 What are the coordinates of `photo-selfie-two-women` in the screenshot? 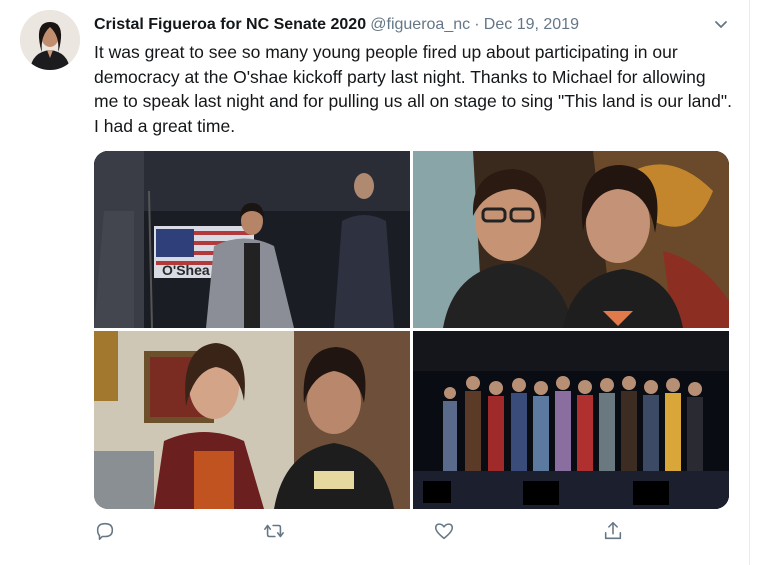 It's located at (571, 239).